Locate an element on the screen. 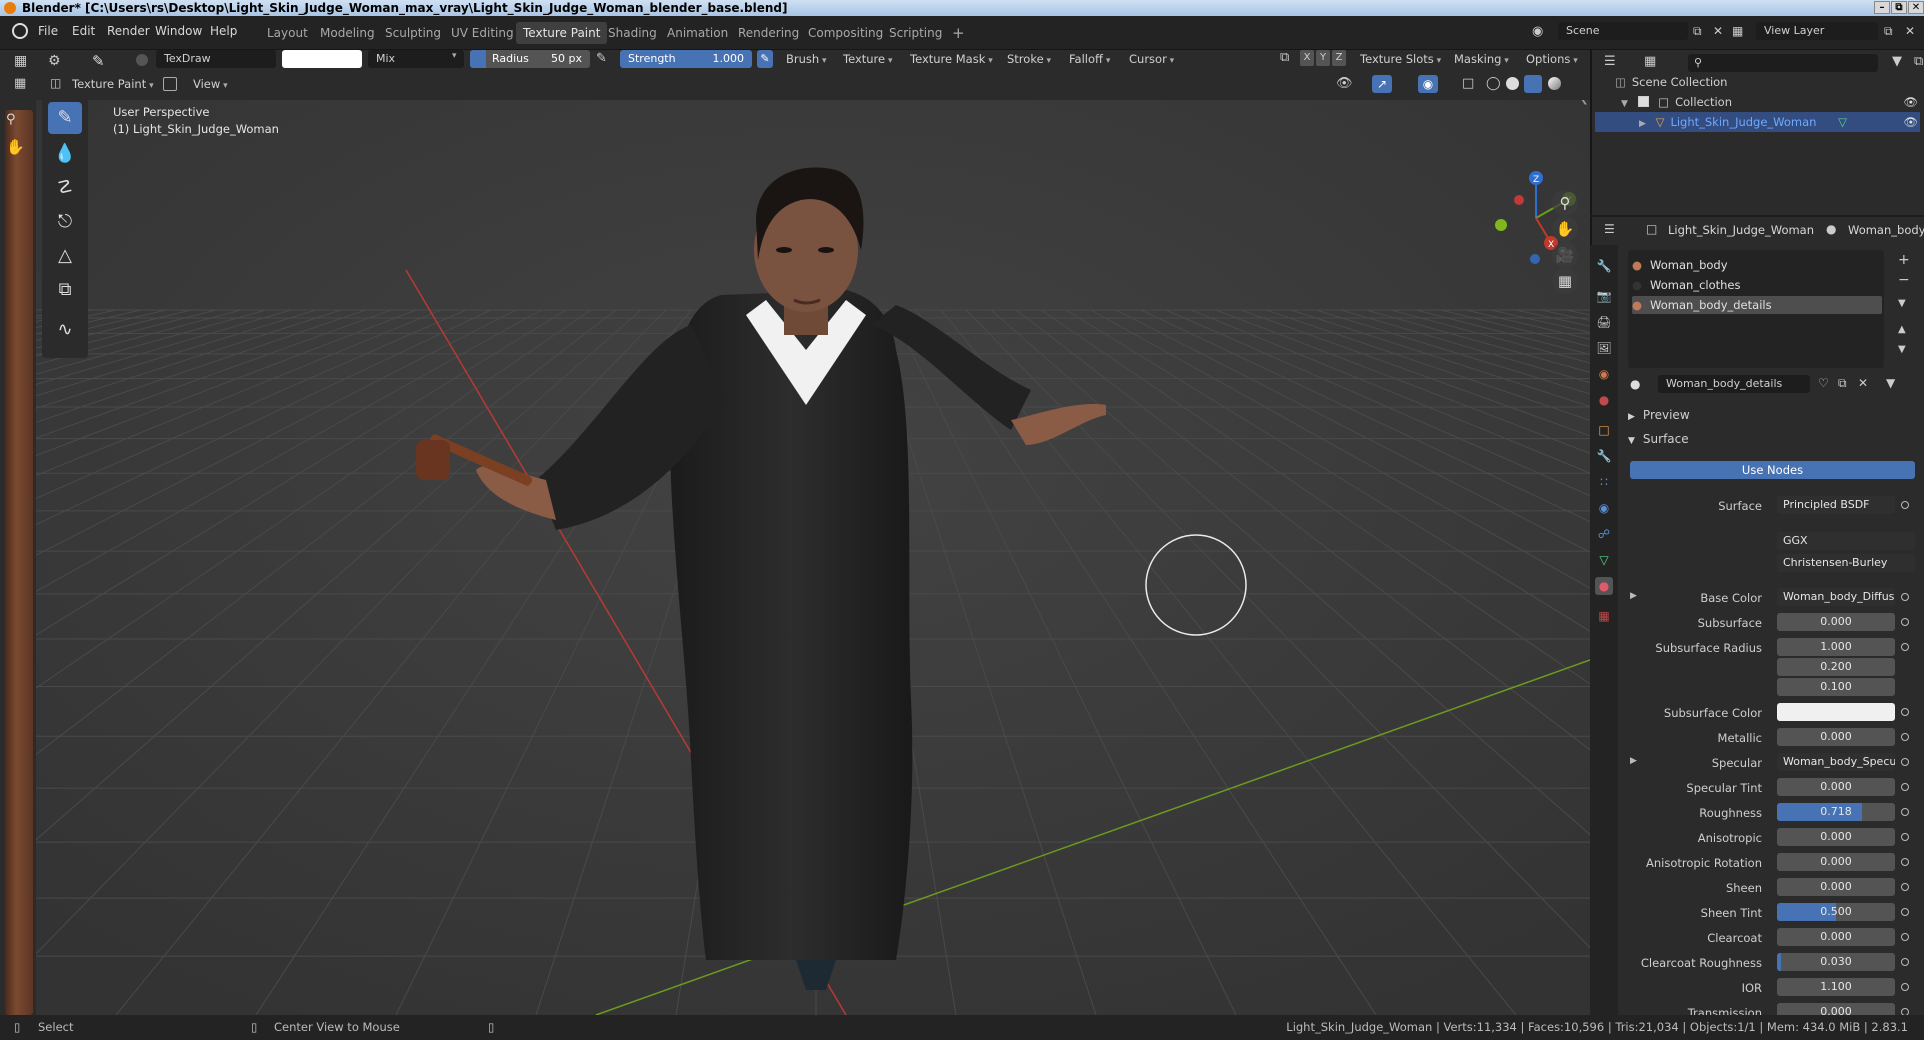  move-slot-up-icon: ▲ is located at coordinates (1902, 329).